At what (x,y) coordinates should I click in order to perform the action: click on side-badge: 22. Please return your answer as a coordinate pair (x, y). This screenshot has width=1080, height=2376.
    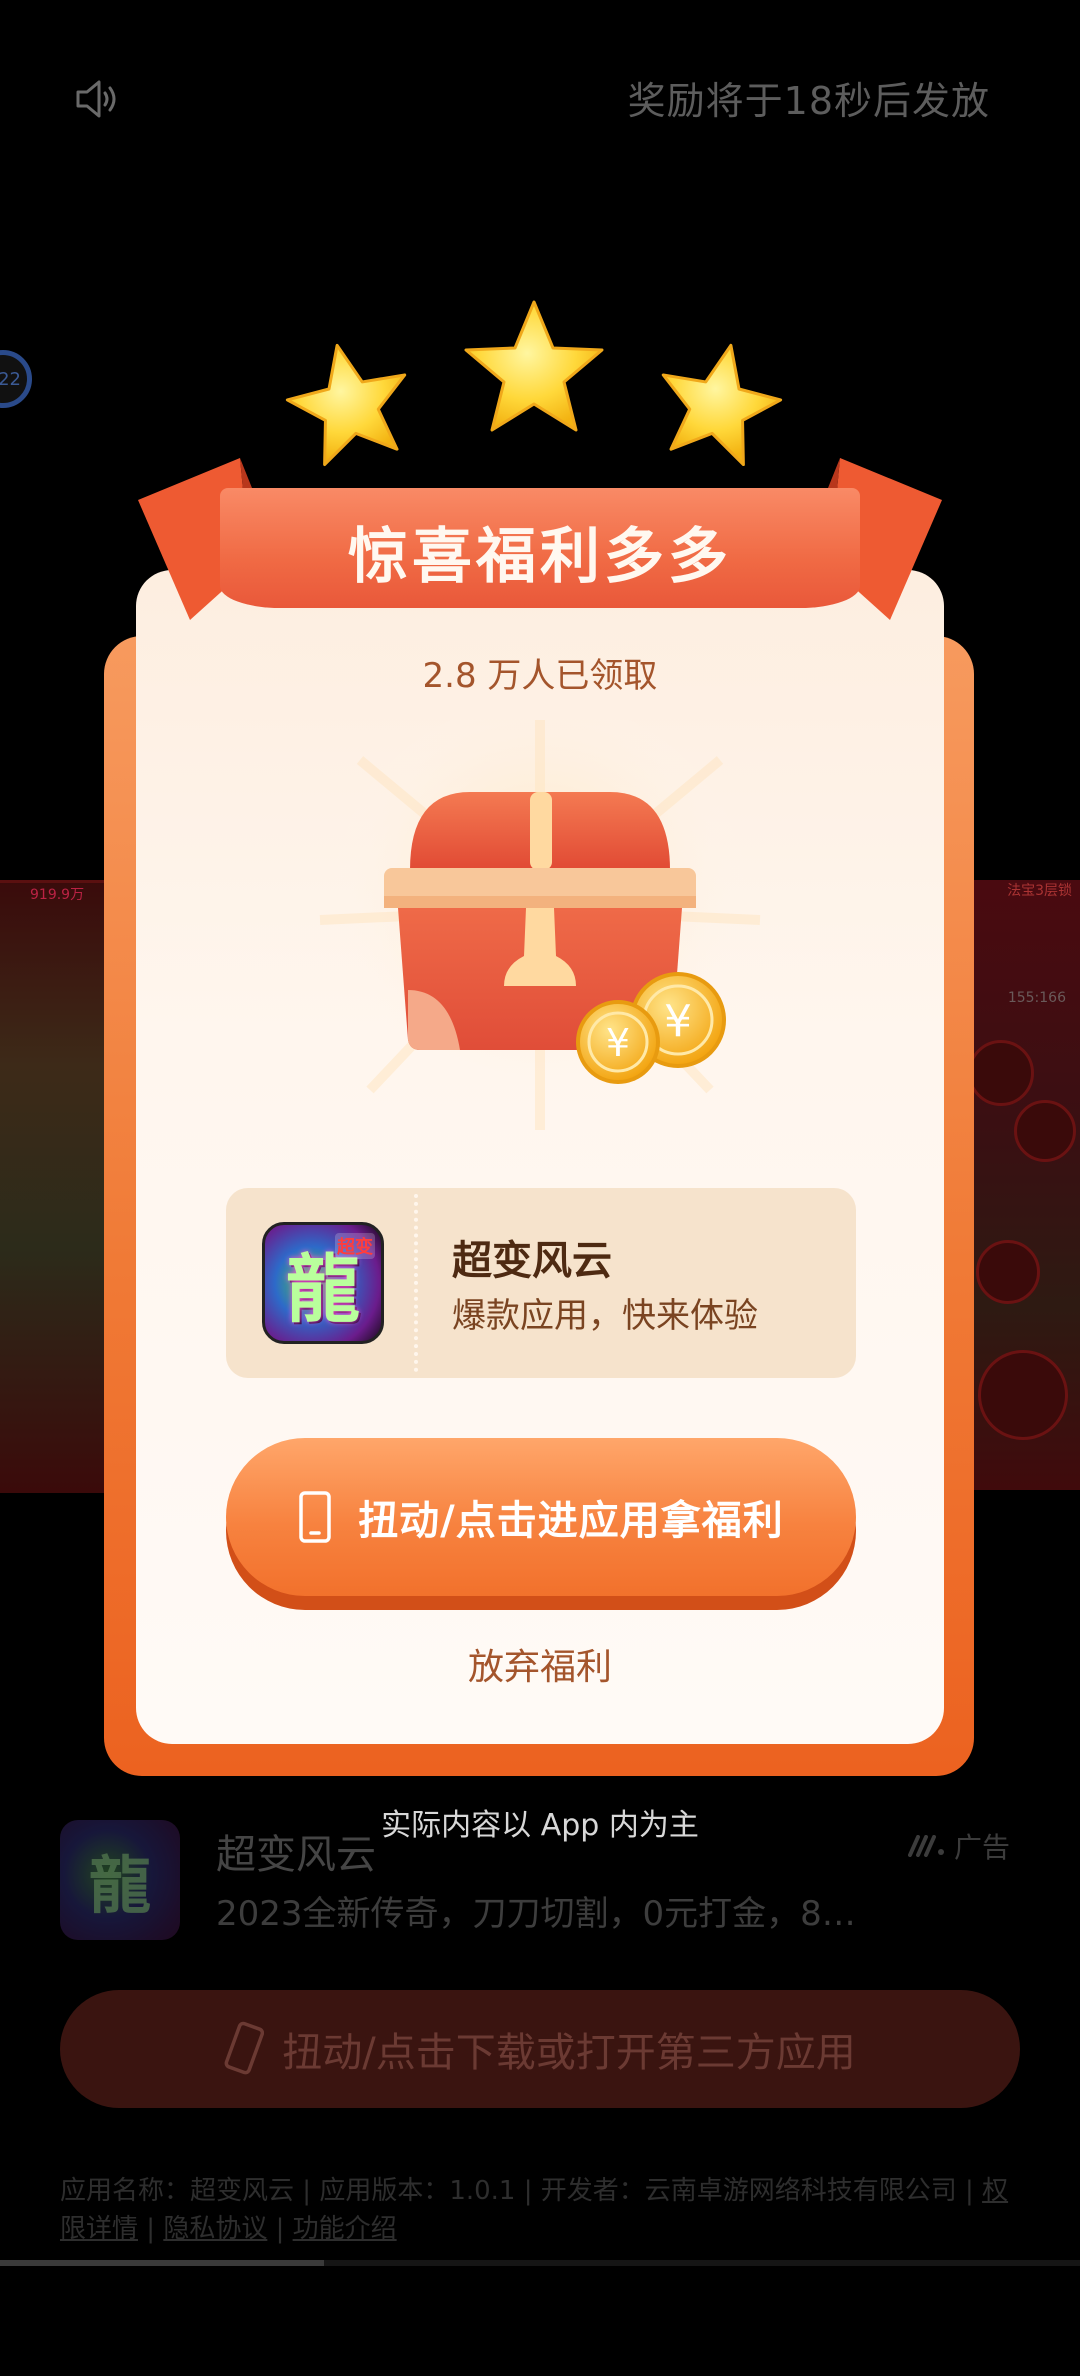
    Looking at the image, I should click on (16, 379).